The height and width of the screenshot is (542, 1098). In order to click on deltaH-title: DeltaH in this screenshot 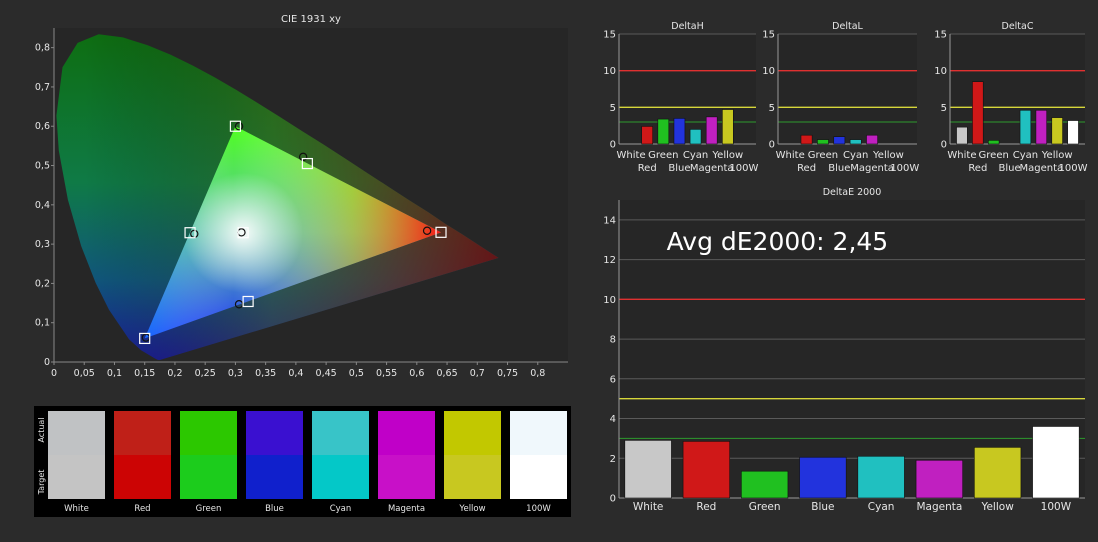, I will do `click(687, 26)`.